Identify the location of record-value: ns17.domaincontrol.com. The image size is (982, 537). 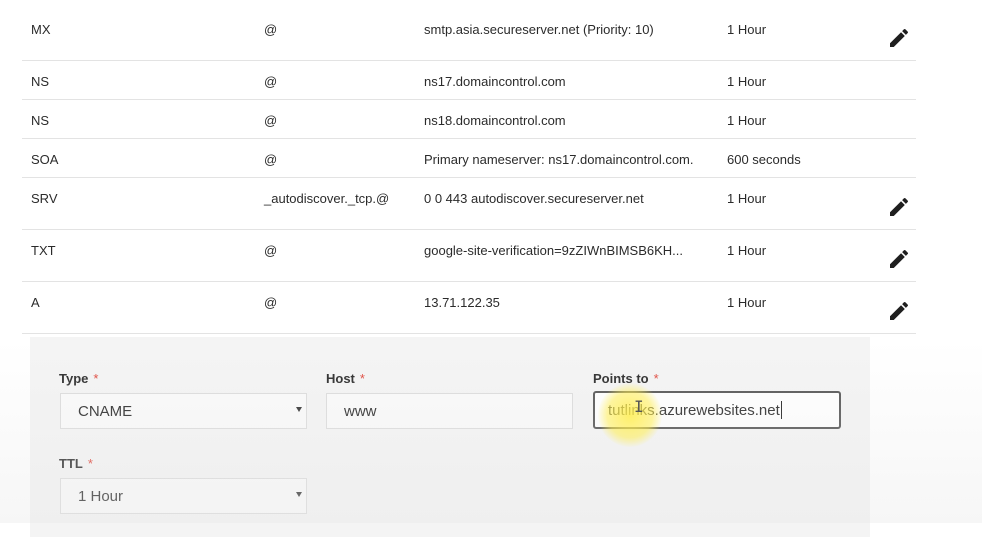
(495, 81).